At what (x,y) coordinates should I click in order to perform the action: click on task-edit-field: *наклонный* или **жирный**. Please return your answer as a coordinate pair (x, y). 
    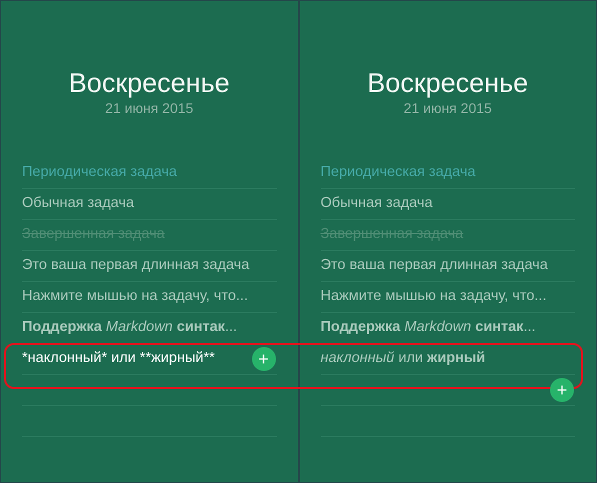
    Looking at the image, I should click on (118, 359).